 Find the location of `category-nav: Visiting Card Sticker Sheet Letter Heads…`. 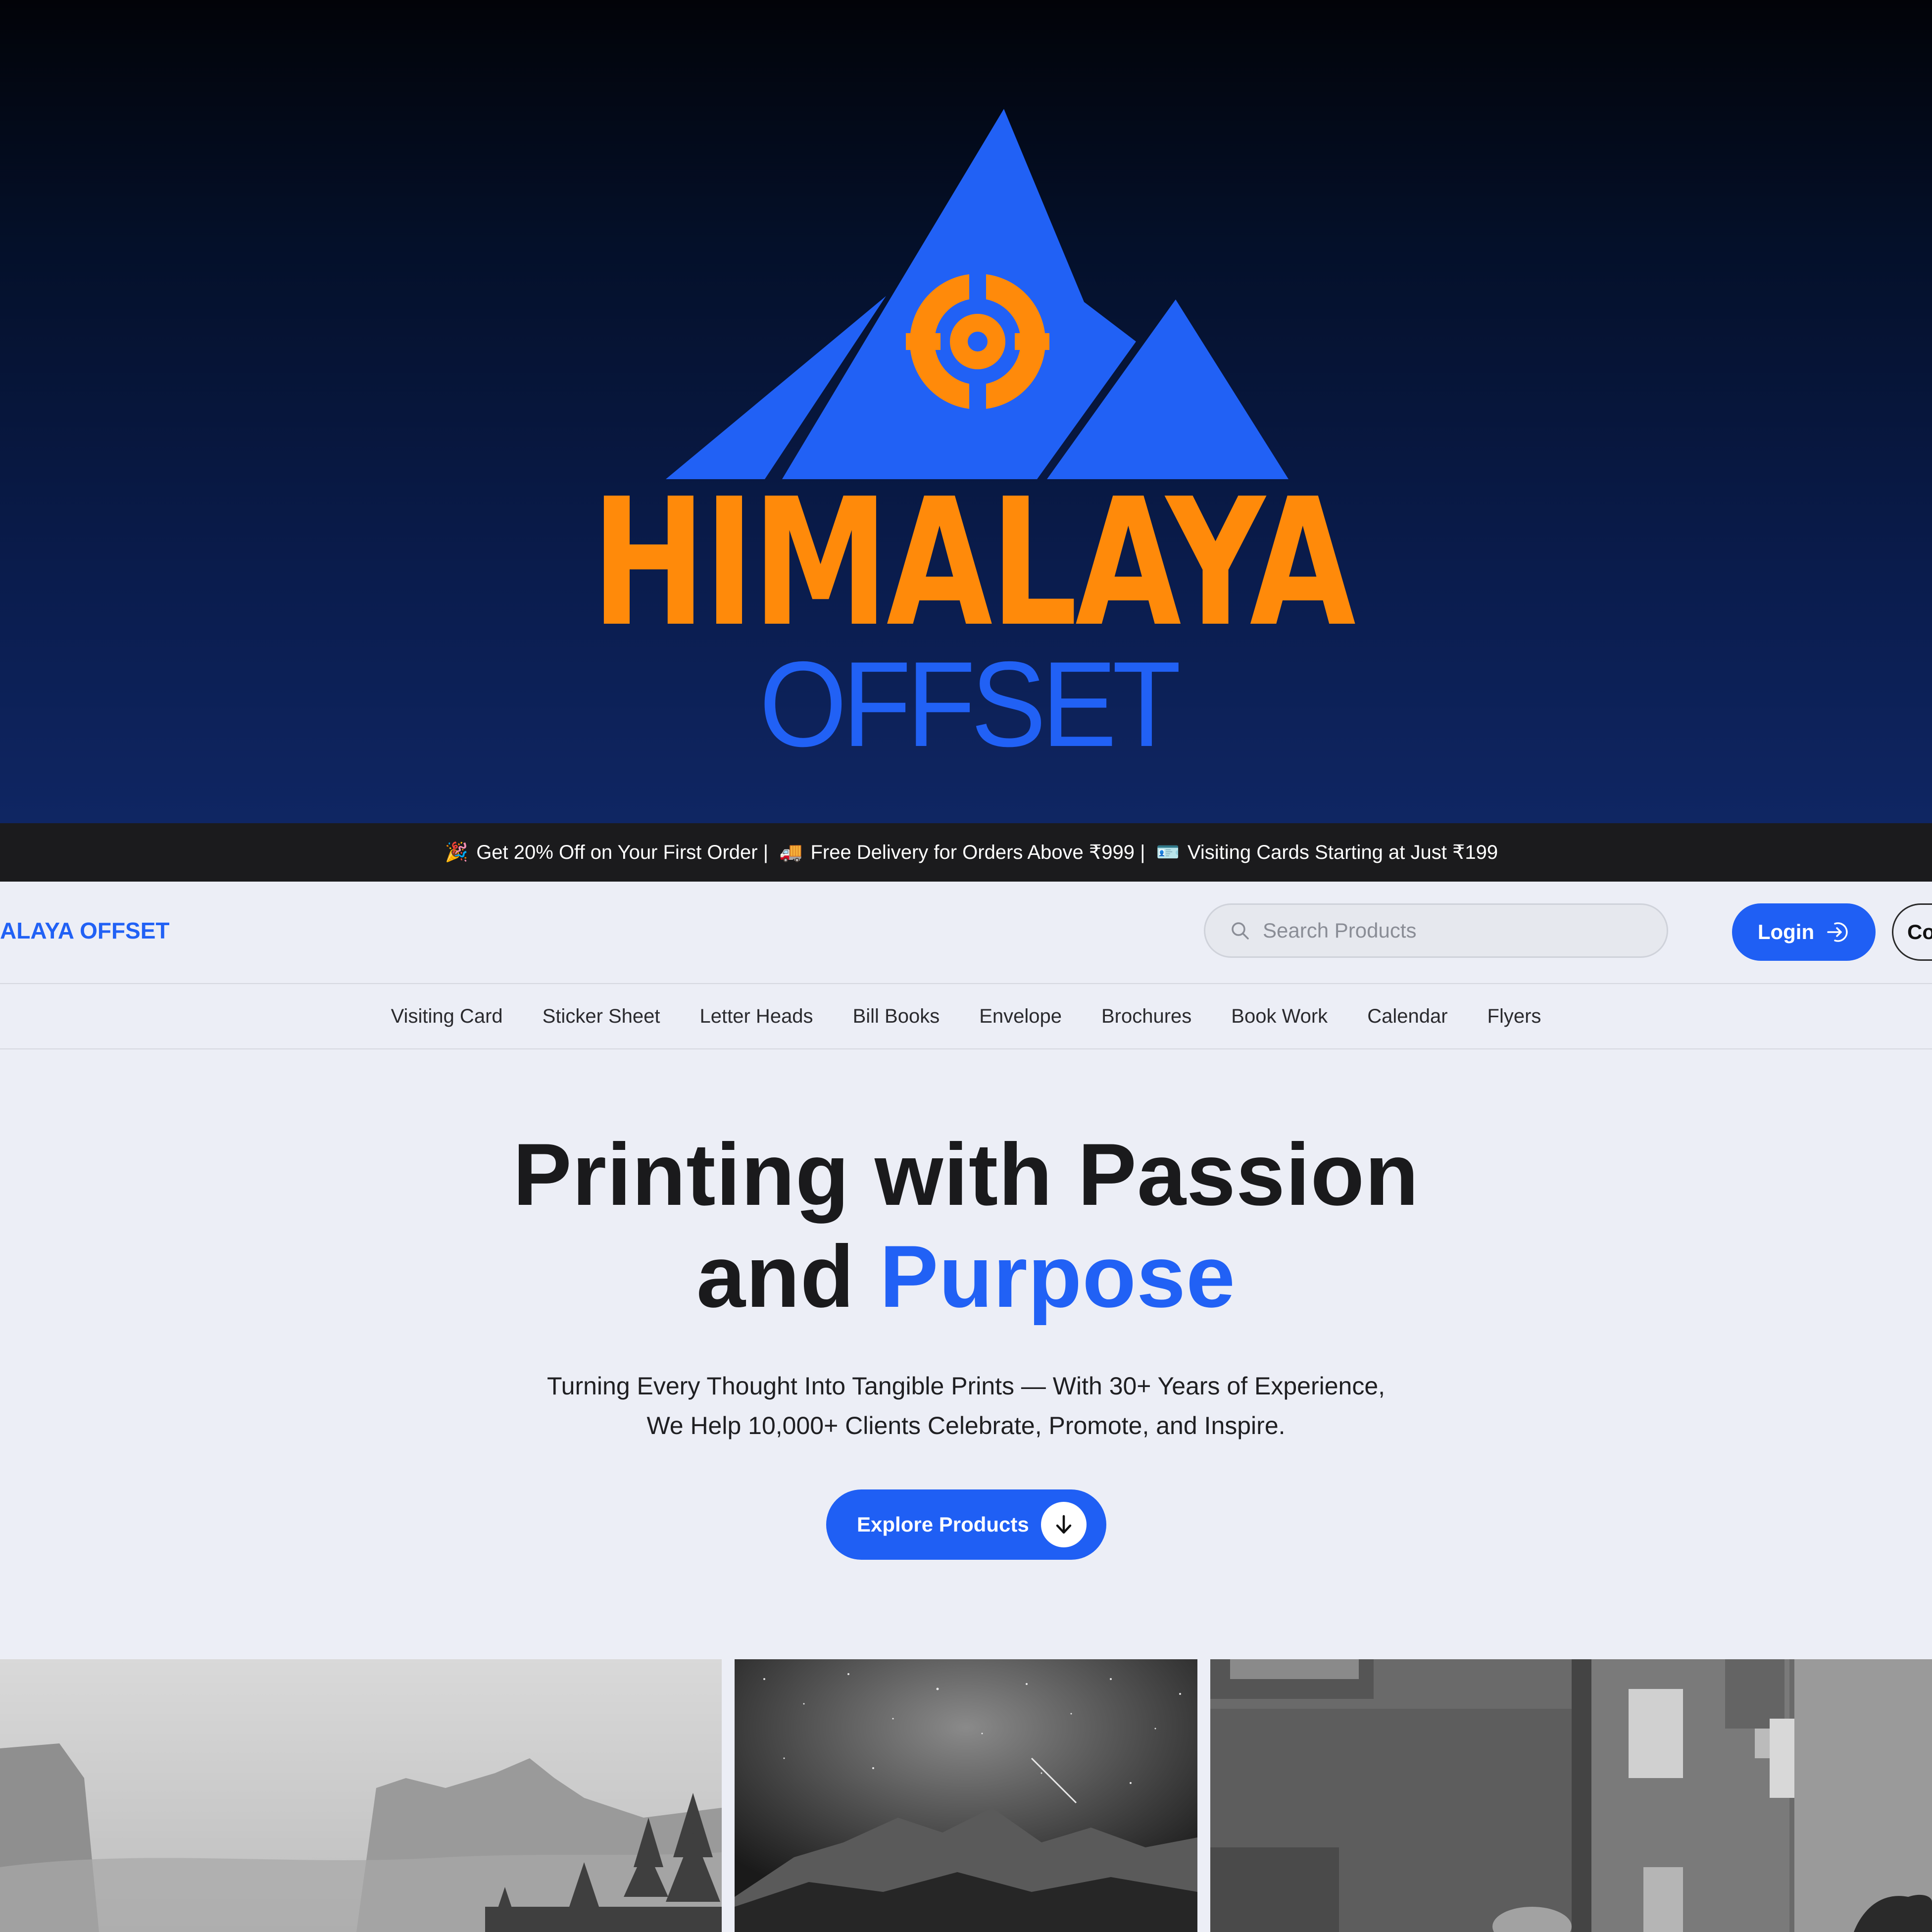

category-nav: Visiting Card Sticker Sheet Letter Heads… is located at coordinates (966, 1016).